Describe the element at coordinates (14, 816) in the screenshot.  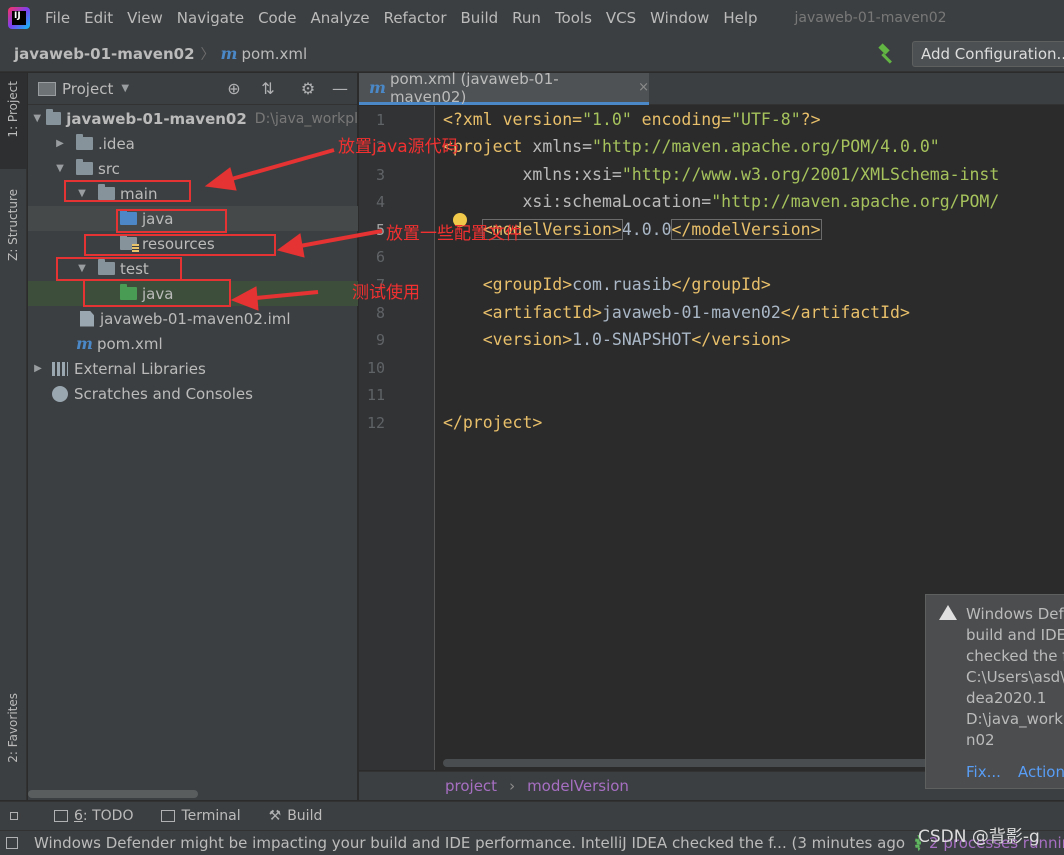
I see `toggle-tool-windows-icon` at that location.